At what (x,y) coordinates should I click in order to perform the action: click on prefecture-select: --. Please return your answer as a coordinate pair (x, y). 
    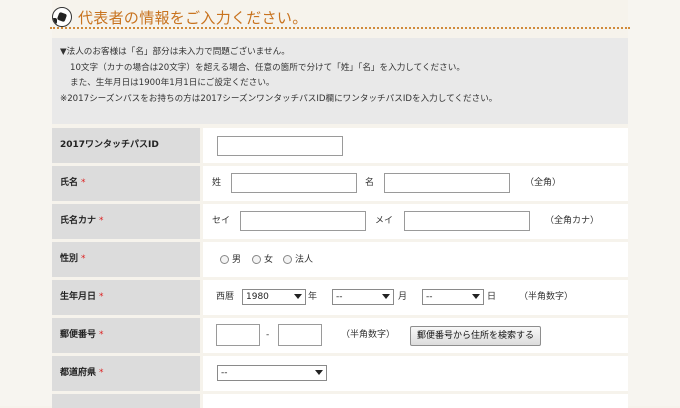
    Looking at the image, I should click on (272, 373).